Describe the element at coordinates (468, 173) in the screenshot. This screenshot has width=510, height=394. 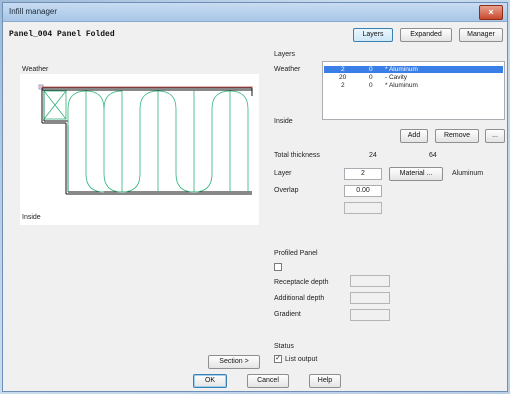
I see `material-value: Aluminum` at that location.